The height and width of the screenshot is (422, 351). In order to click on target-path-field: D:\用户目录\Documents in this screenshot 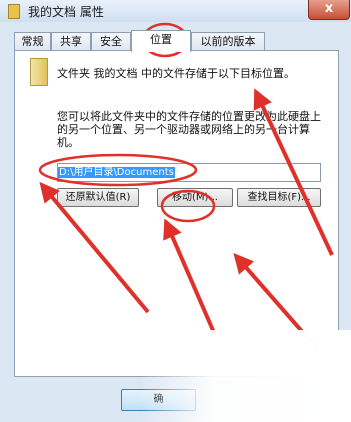, I will do `click(189, 172)`.